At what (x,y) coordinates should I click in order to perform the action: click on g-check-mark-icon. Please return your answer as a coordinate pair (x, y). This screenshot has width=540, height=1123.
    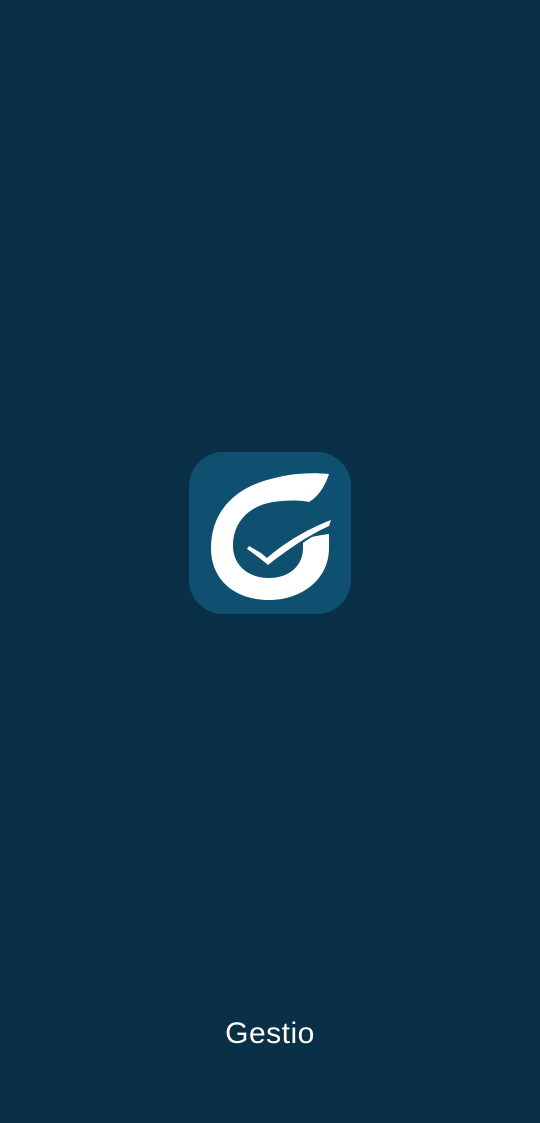
    Looking at the image, I should click on (271, 536).